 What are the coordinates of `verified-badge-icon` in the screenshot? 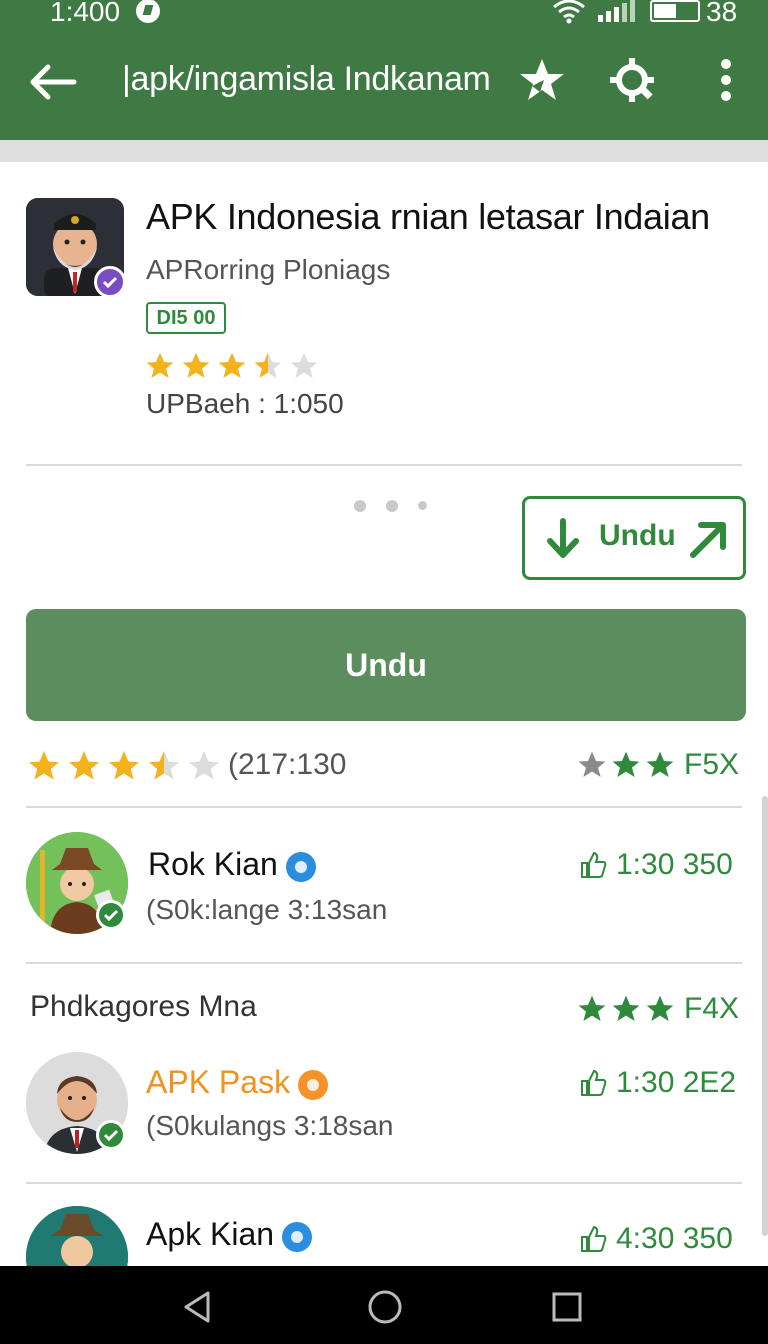 It's located at (110, 282).